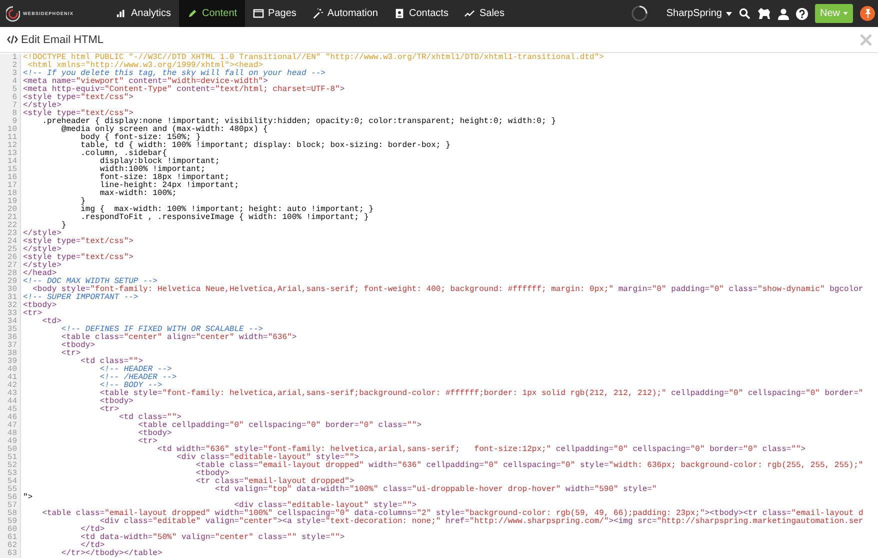 The width and height of the screenshot is (878, 558). Describe the element at coordinates (318, 13) in the screenshot. I see `wand-icon` at that location.